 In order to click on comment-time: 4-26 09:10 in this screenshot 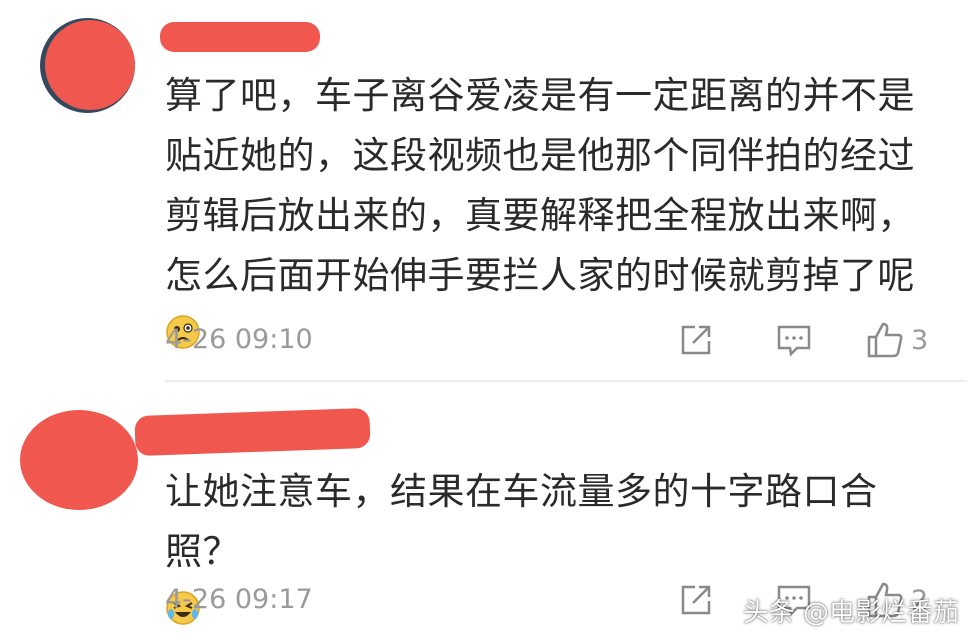, I will do `click(239, 339)`.